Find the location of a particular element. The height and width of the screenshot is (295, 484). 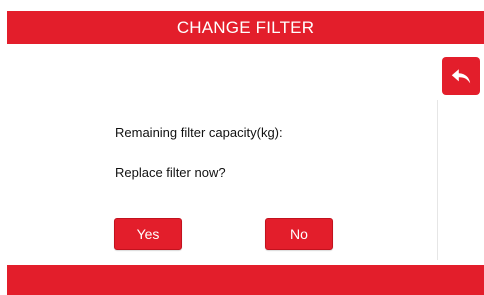

no-button: No is located at coordinates (299, 234).